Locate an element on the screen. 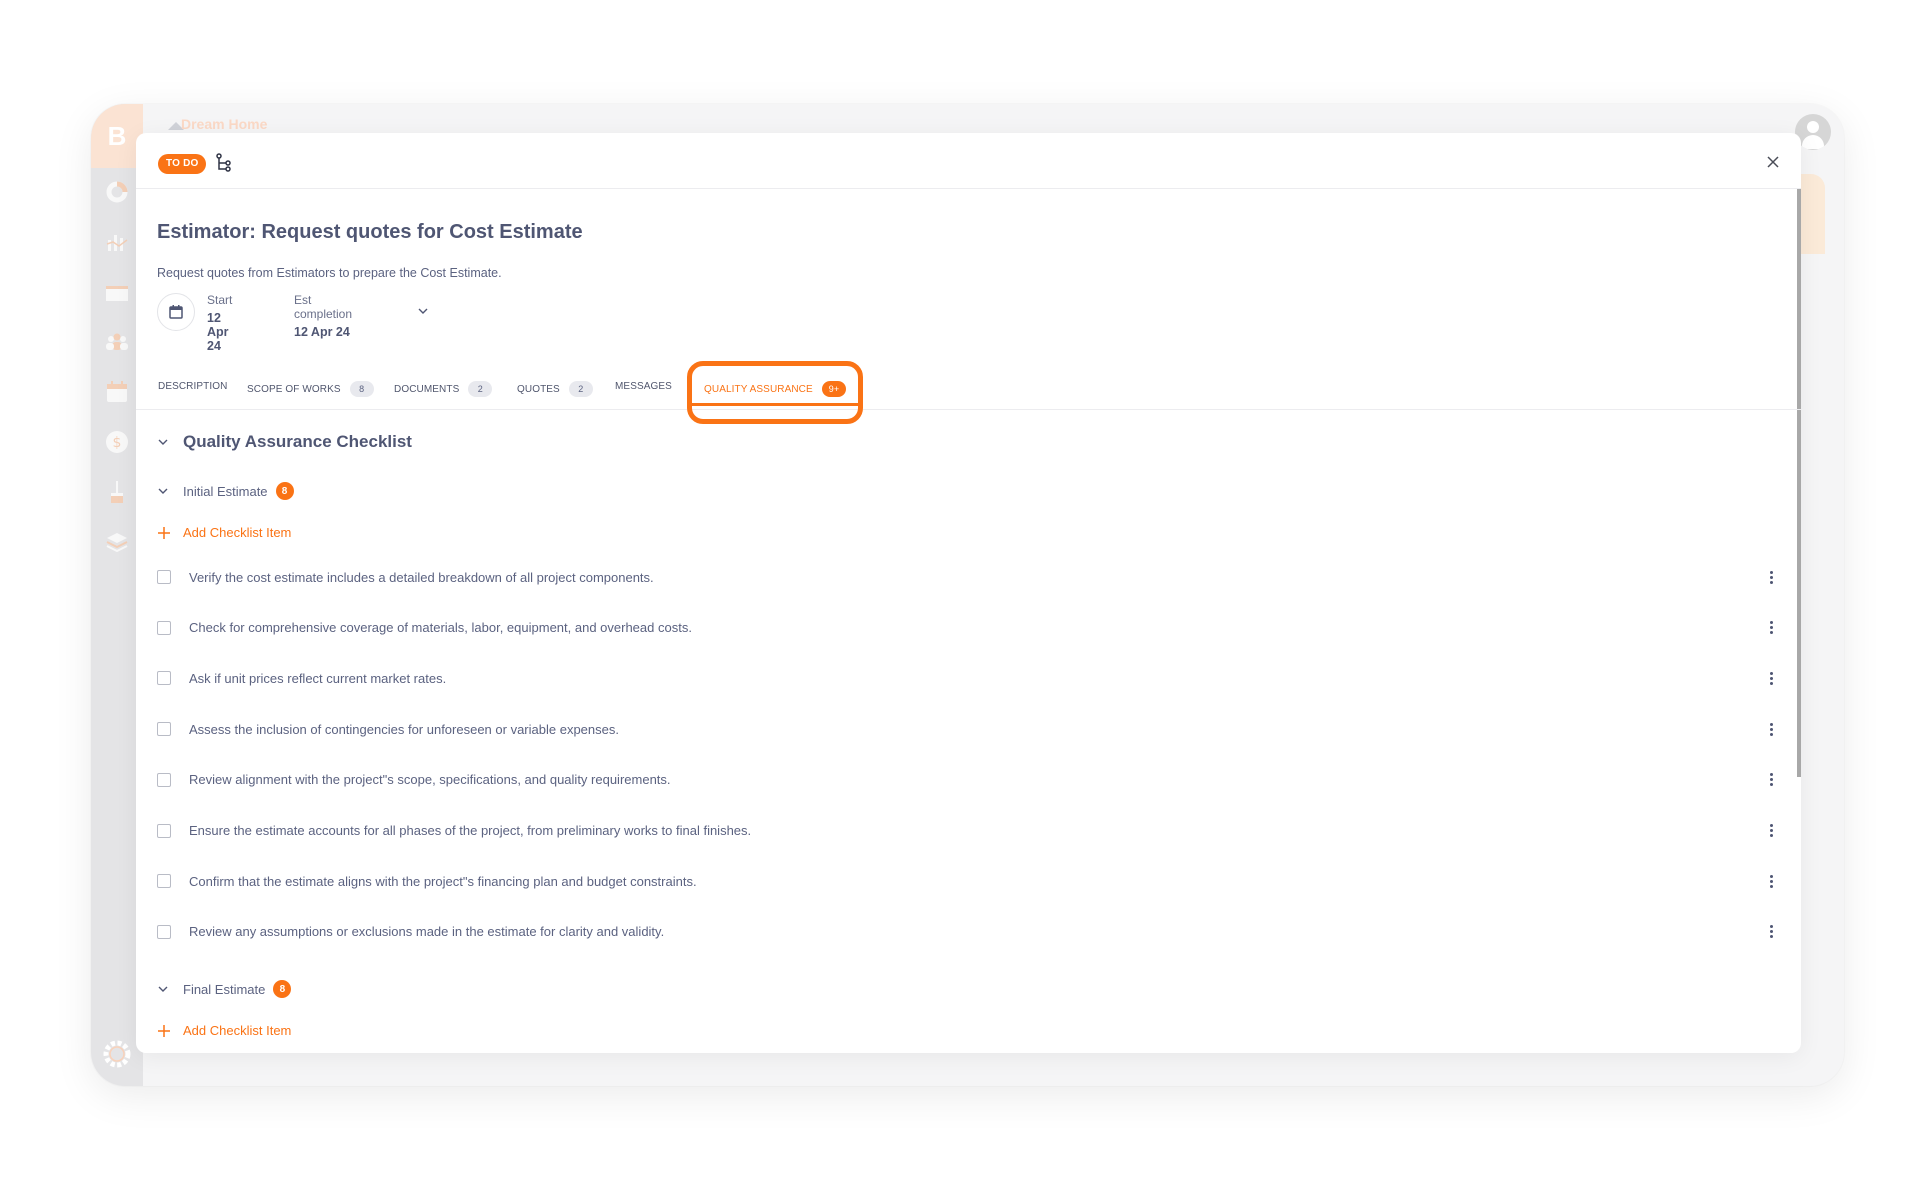 Image resolution: width=1920 pixels, height=1195 pixels. start-date: Start 12 Apr 24 is located at coordinates (219, 323).